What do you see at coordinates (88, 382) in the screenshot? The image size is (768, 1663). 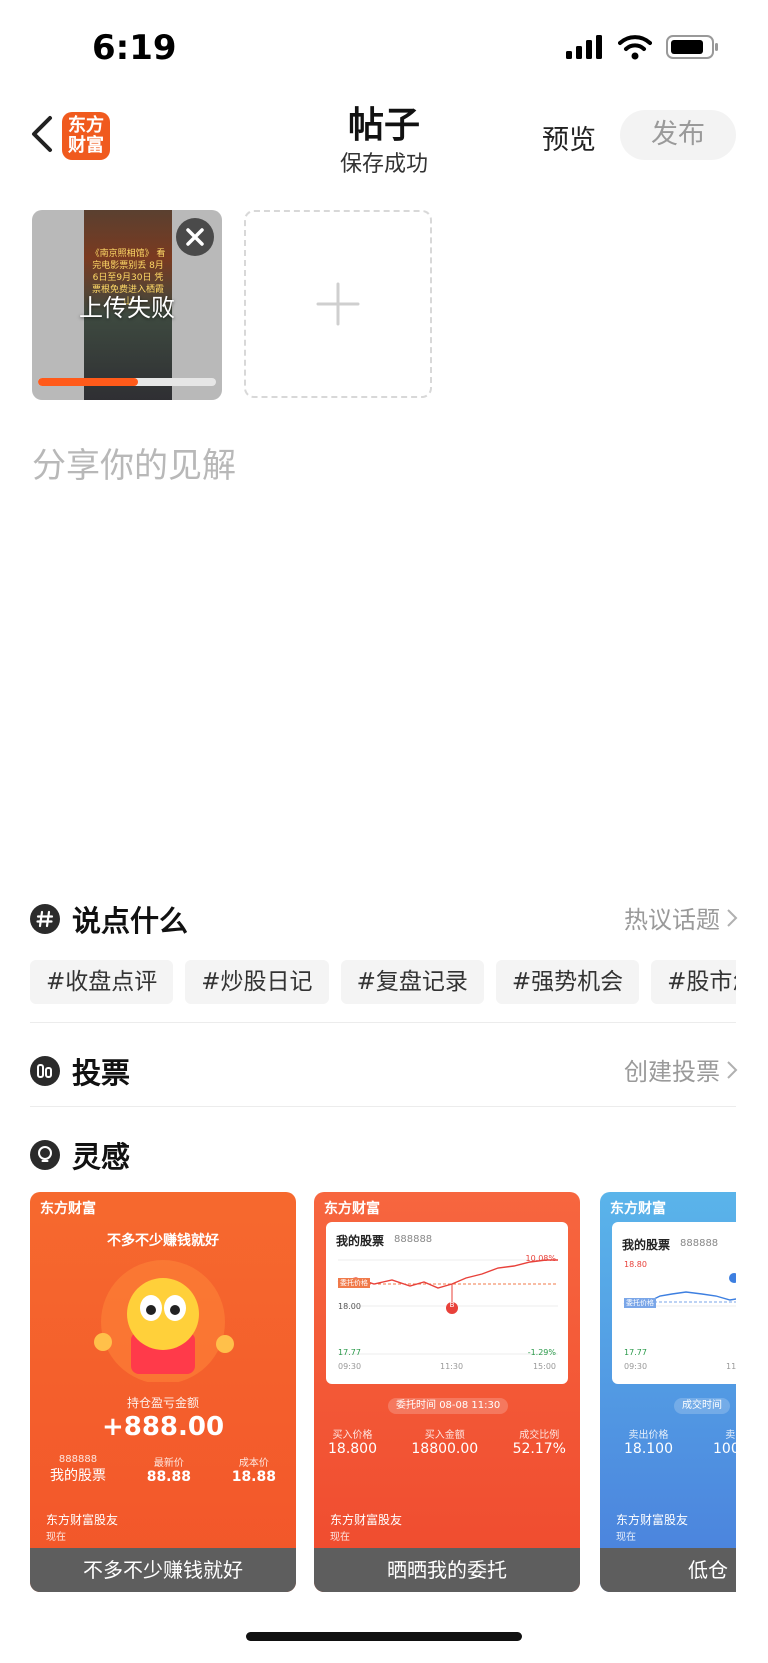 I see `upload-progress-fill` at bounding box center [88, 382].